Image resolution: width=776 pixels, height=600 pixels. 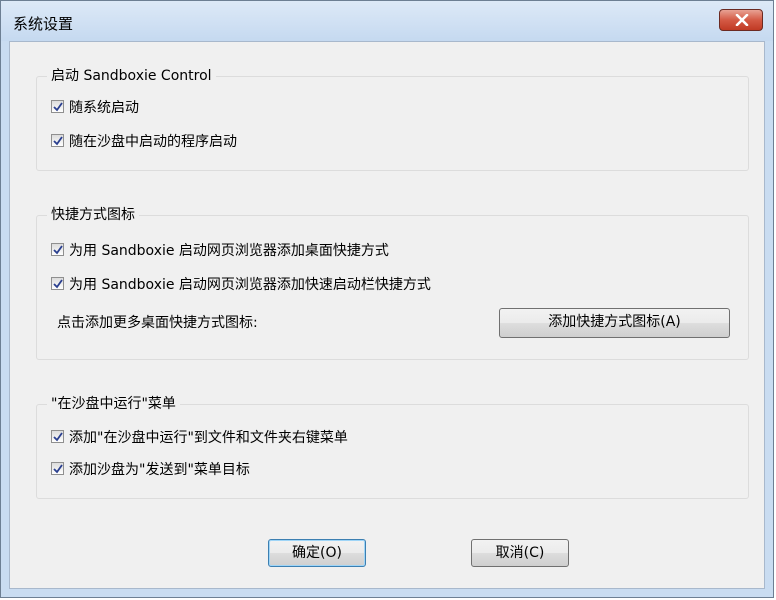 I want to click on window-title: 系统设置, so click(x=43, y=24).